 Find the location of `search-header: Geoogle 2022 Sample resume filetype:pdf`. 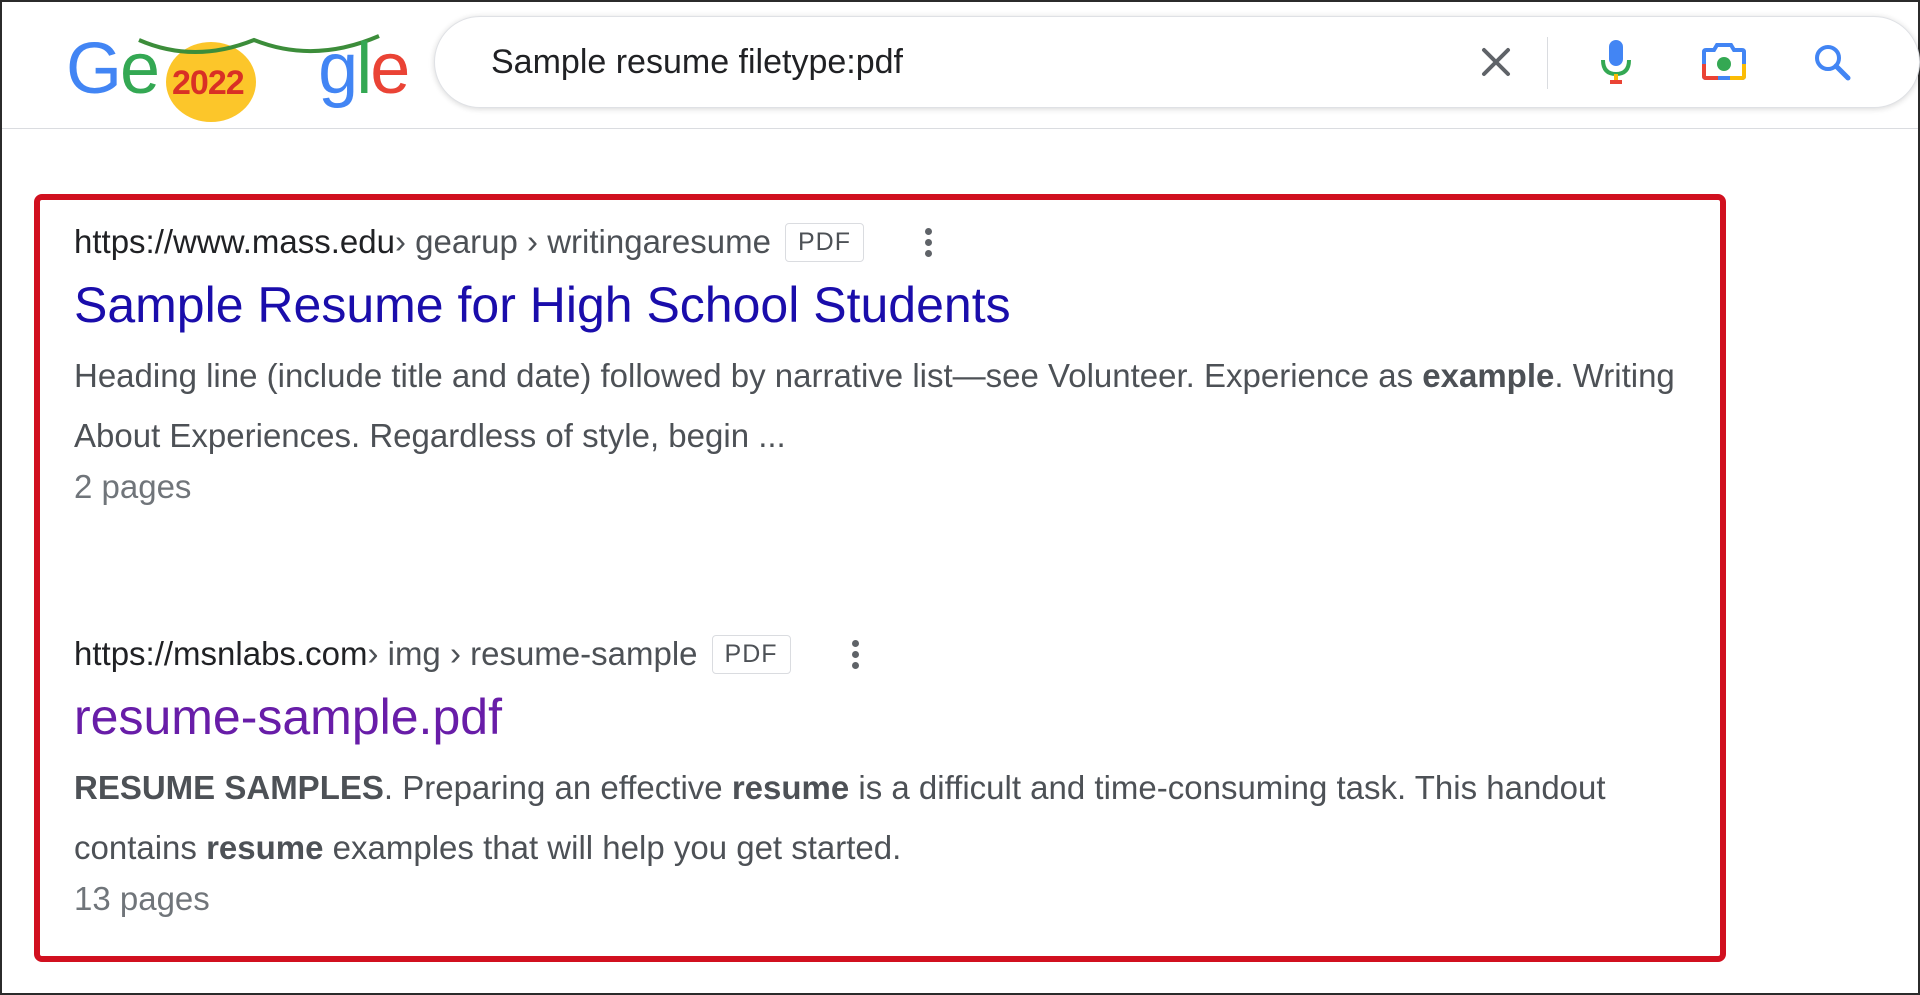

search-header: Geoogle 2022 Sample resume filetype:pdf is located at coordinates (961, 65).